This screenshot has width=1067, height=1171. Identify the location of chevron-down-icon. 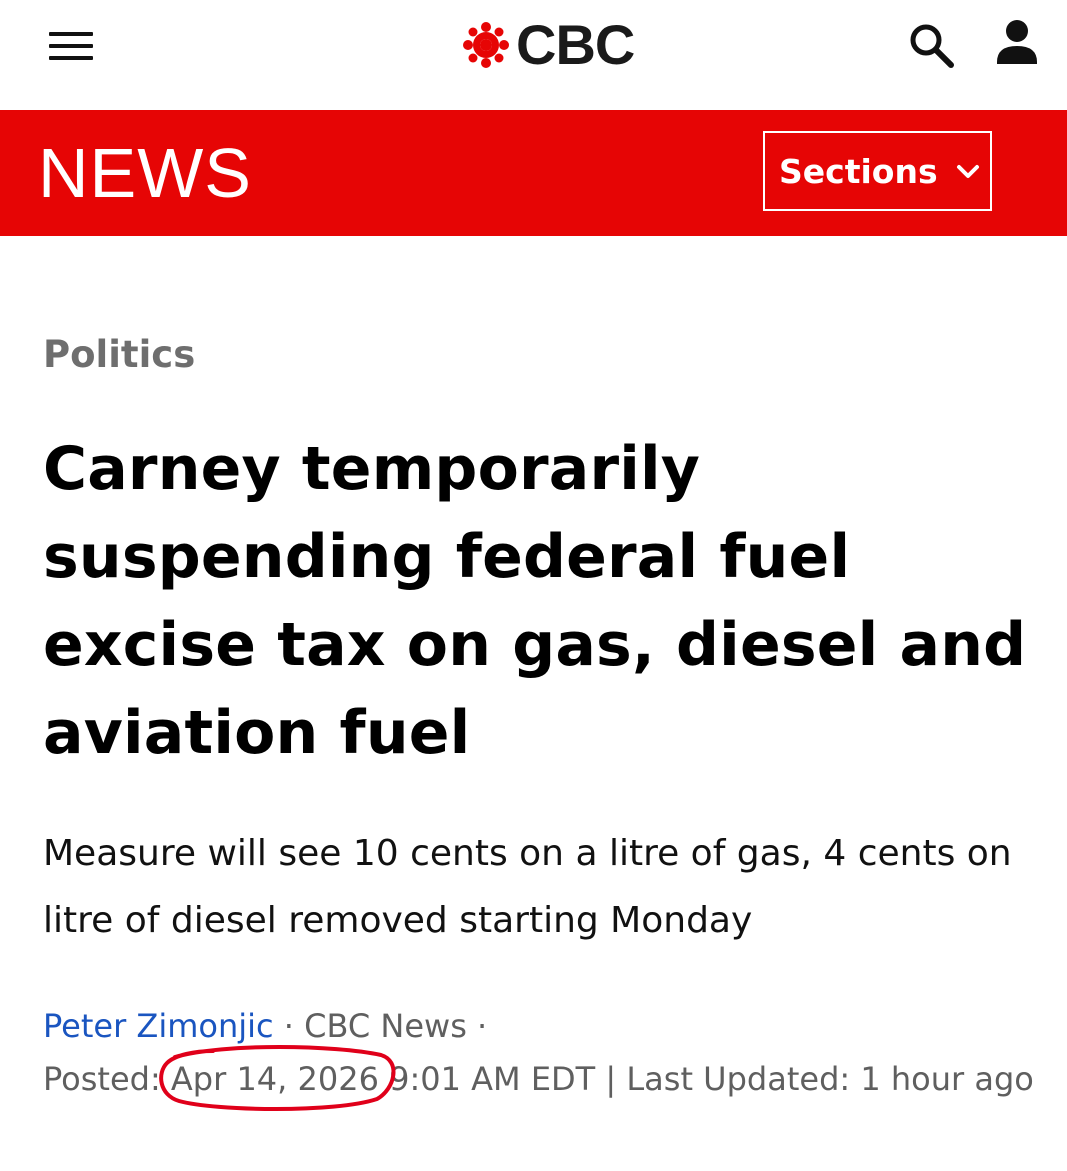
(967, 171).